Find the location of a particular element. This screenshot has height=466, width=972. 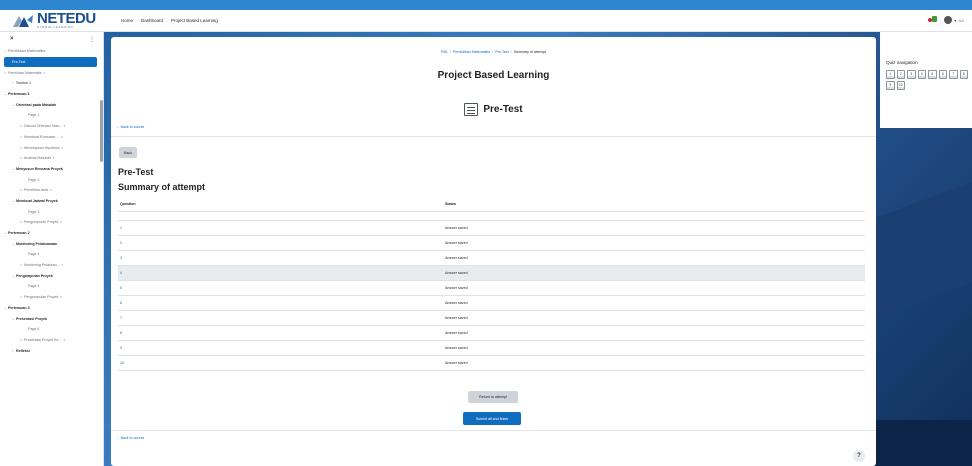

drawer-item: ⌄ Pertemuan 3 is located at coordinates (51, 308).